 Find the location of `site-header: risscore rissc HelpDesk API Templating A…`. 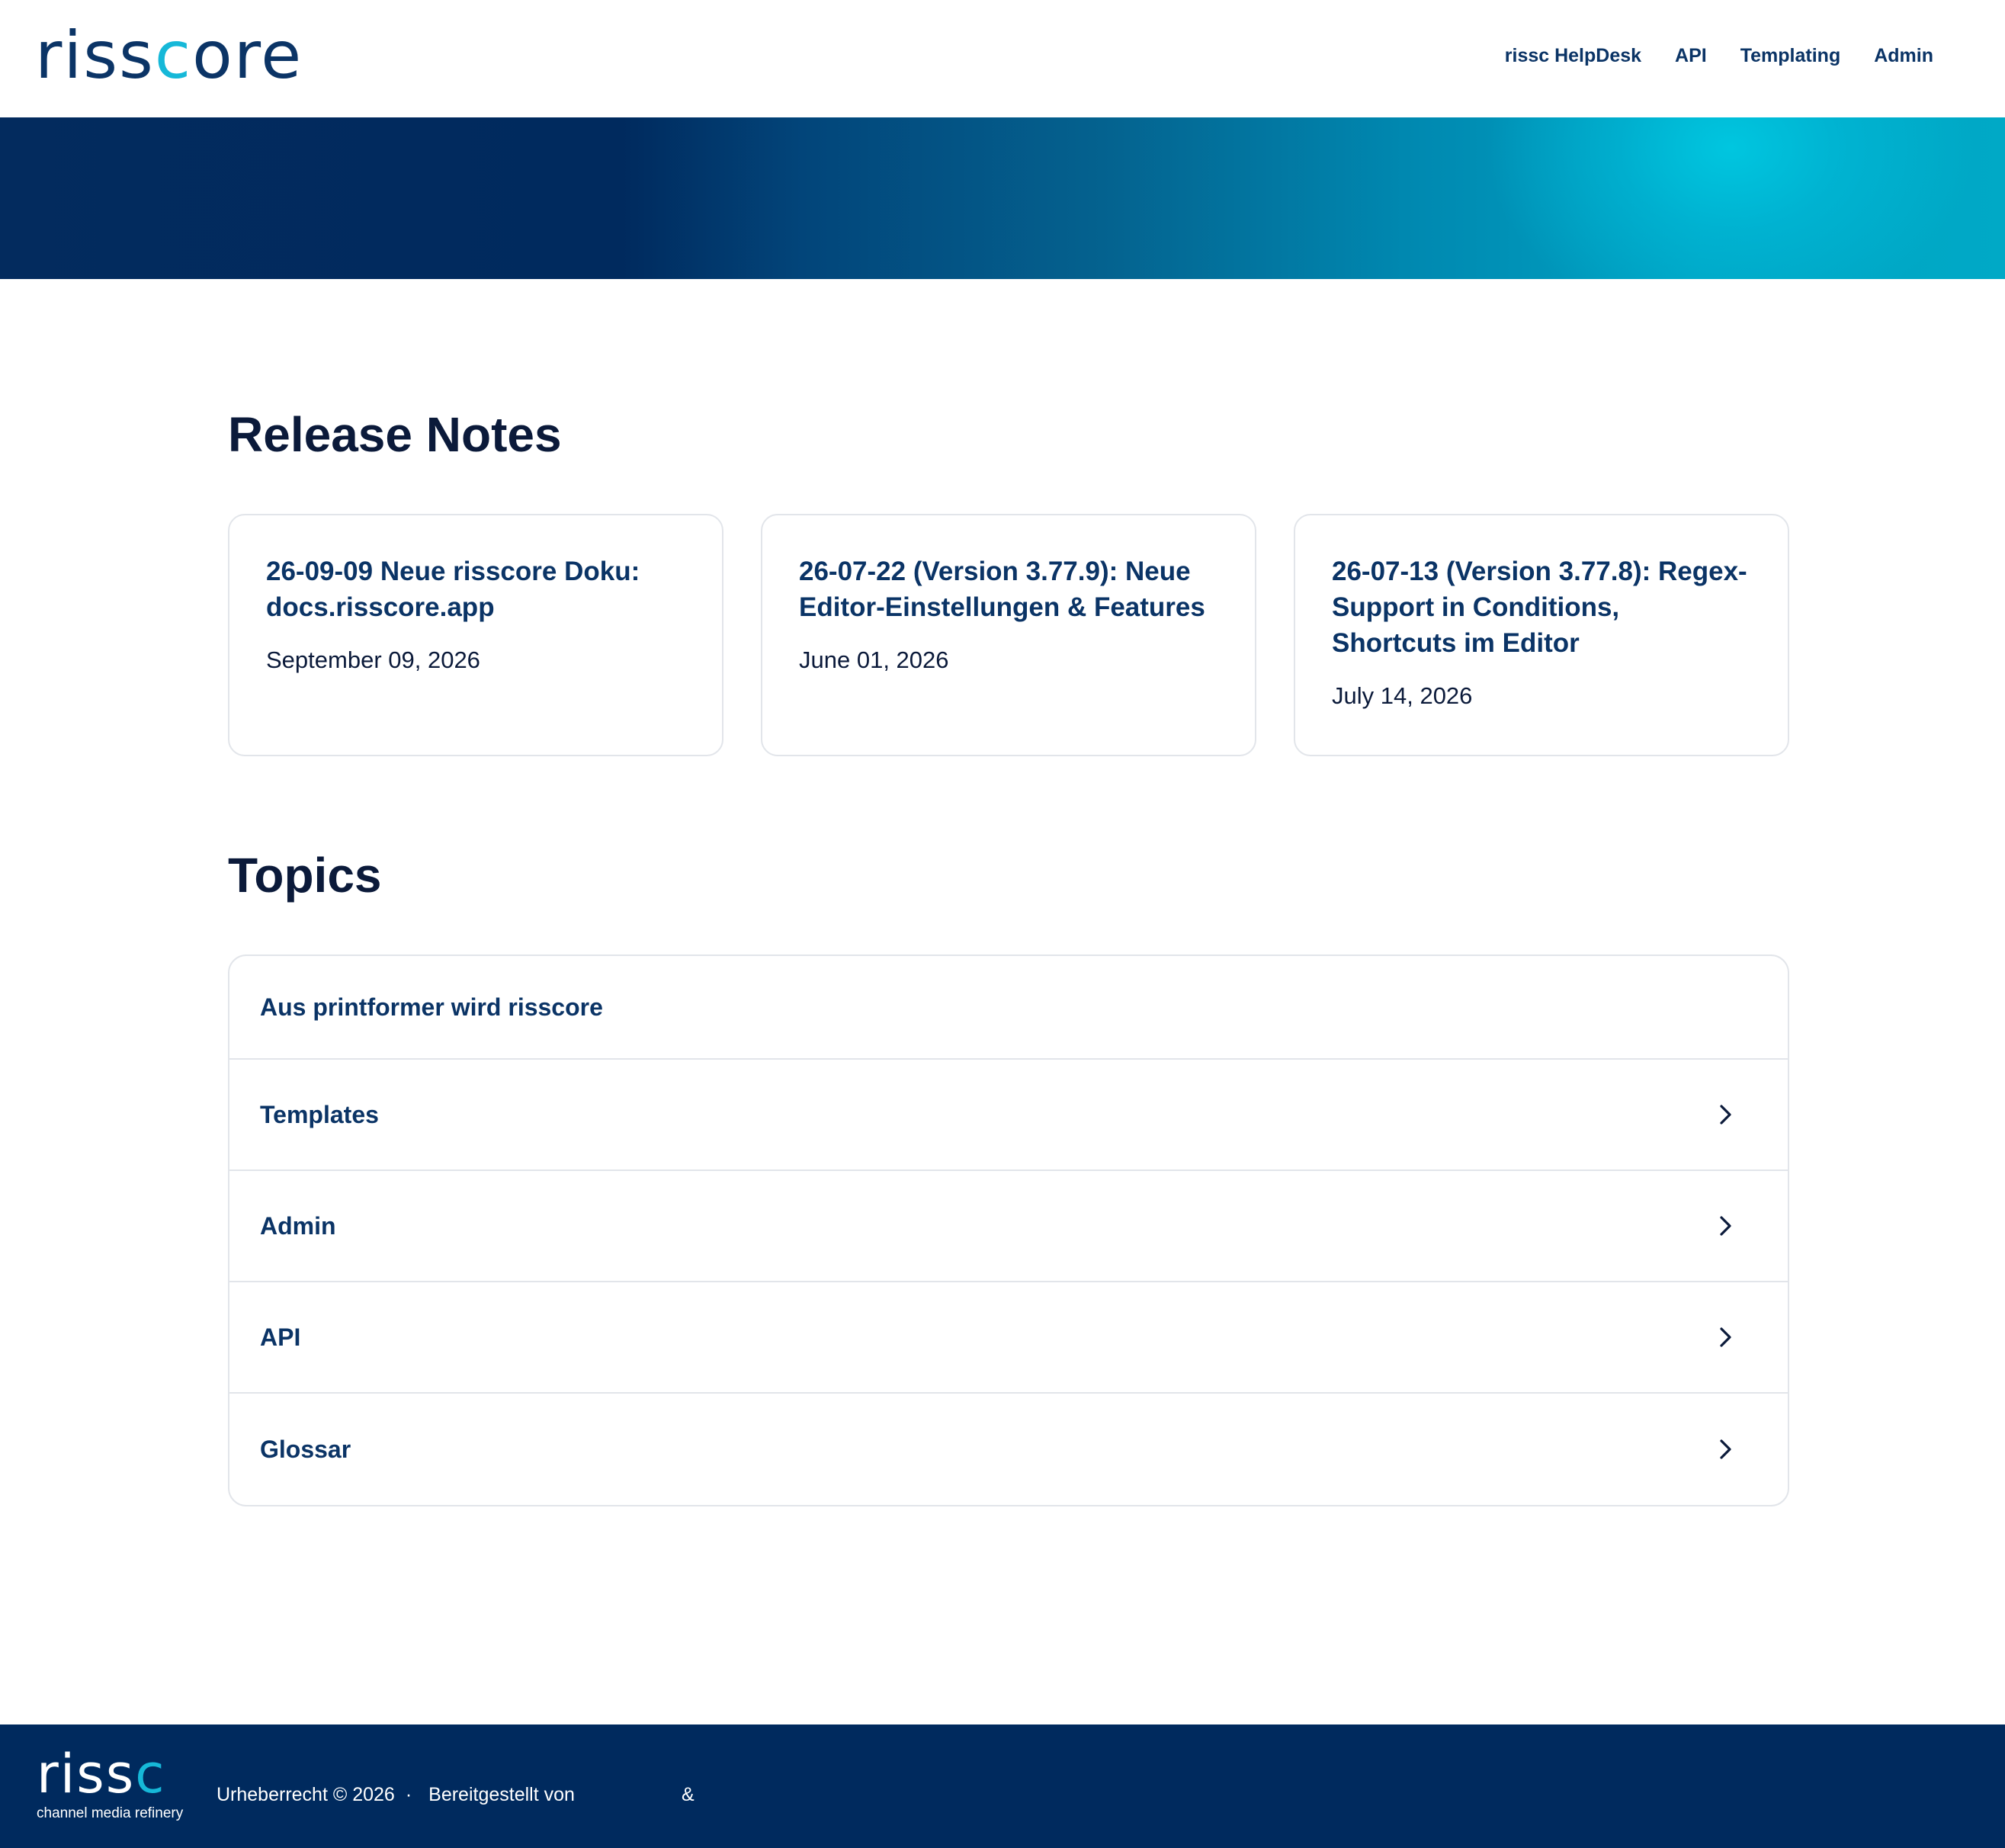

site-header: risscore rissc HelpDesk API Templating A… is located at coordinates (1002, 59).